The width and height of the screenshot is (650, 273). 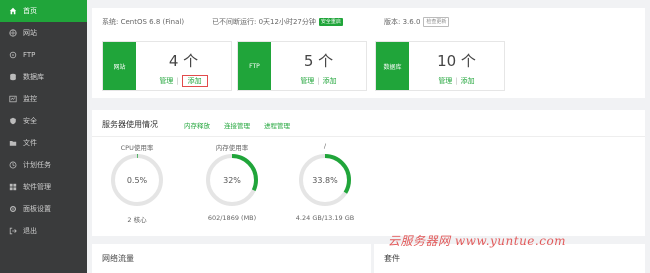 I want to click on add-site-link: 添加, so click(x=194, y=81).